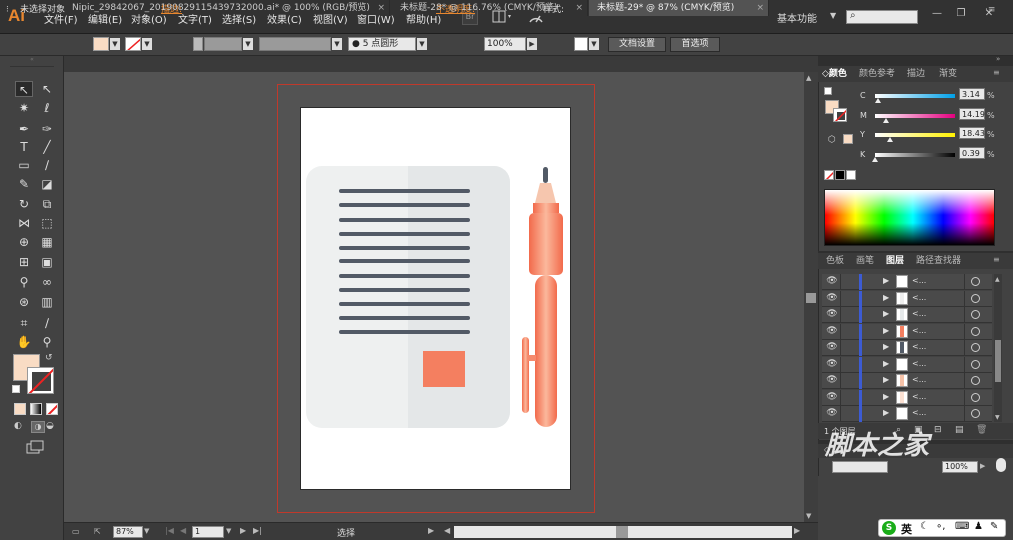 Image resolution: width=1013 pixels, height=540 pixels. Describe the element at coordinates (828, 91) in the screenshot. I see `default-fill-stroke-icon` at that location.